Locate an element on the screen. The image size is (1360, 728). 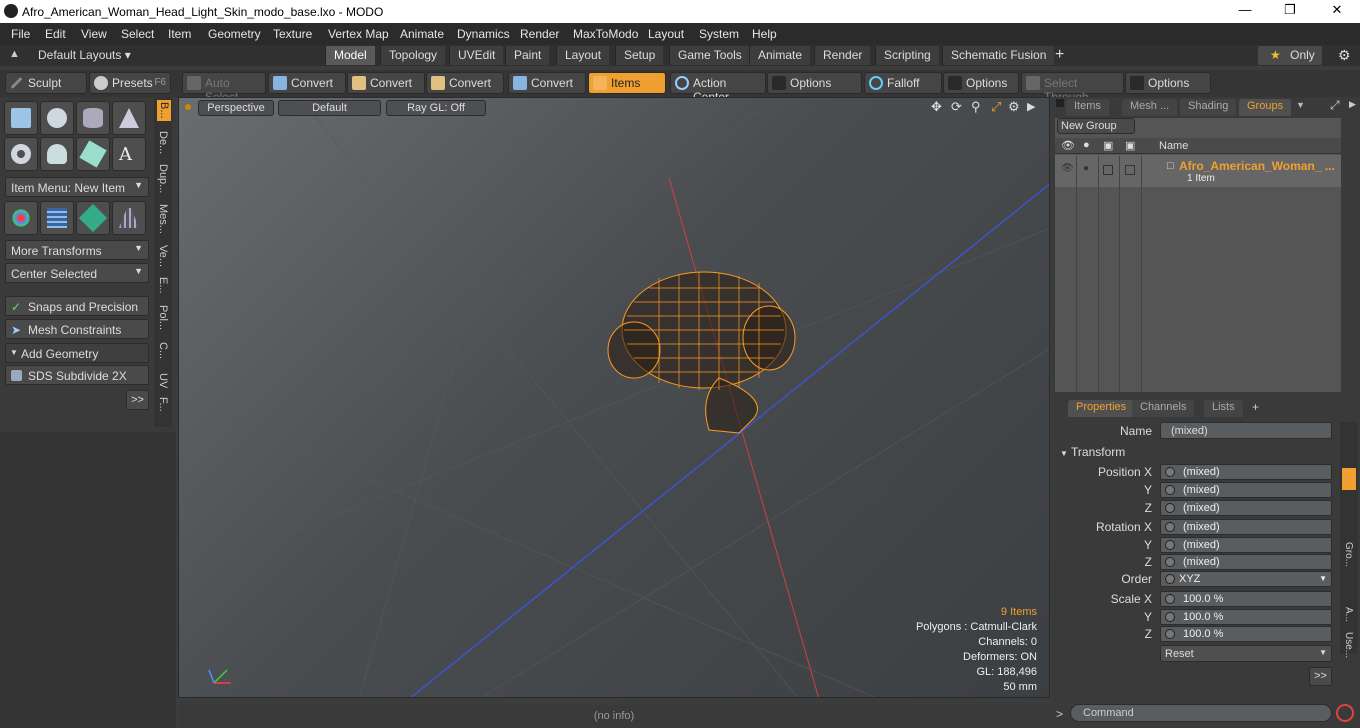
action-center-button: Action Center is located at coordinates (718, 88).